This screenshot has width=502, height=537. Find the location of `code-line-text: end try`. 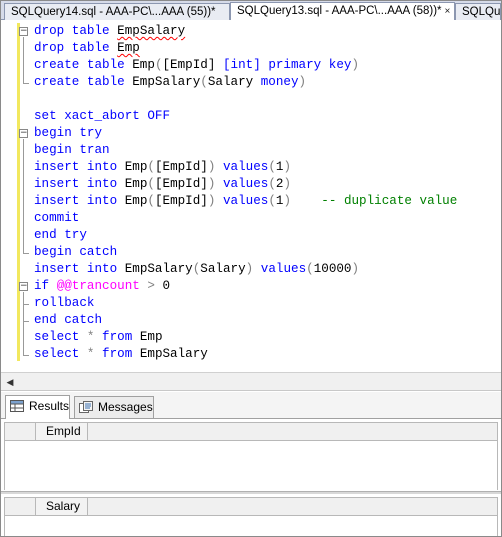

code-line-text: end try is located at coordinates (60, 235).